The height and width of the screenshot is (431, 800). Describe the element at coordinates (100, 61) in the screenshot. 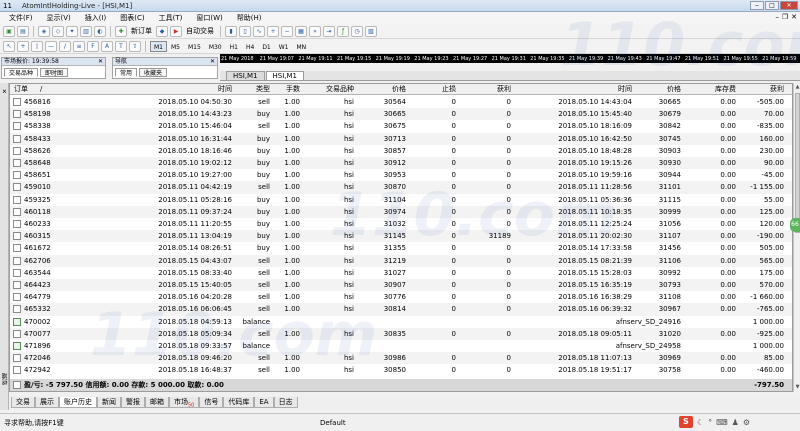

I see `market-watch-close-icon: ✕` at that location.